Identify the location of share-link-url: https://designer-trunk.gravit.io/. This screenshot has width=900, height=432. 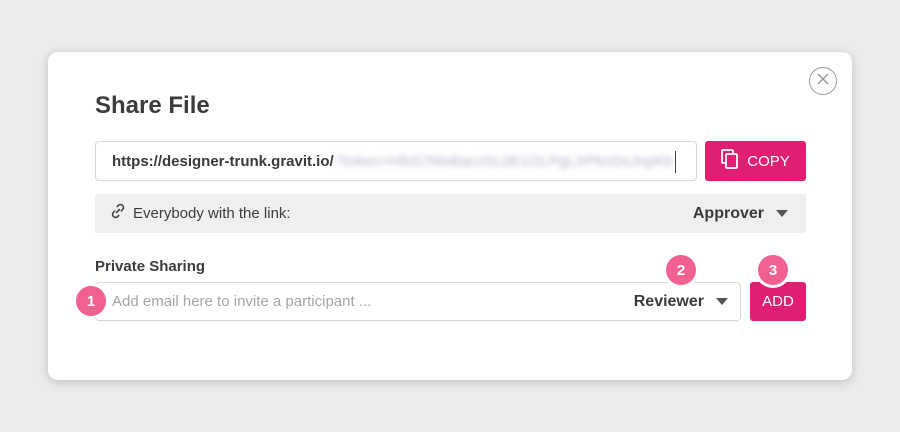
(223, 161).